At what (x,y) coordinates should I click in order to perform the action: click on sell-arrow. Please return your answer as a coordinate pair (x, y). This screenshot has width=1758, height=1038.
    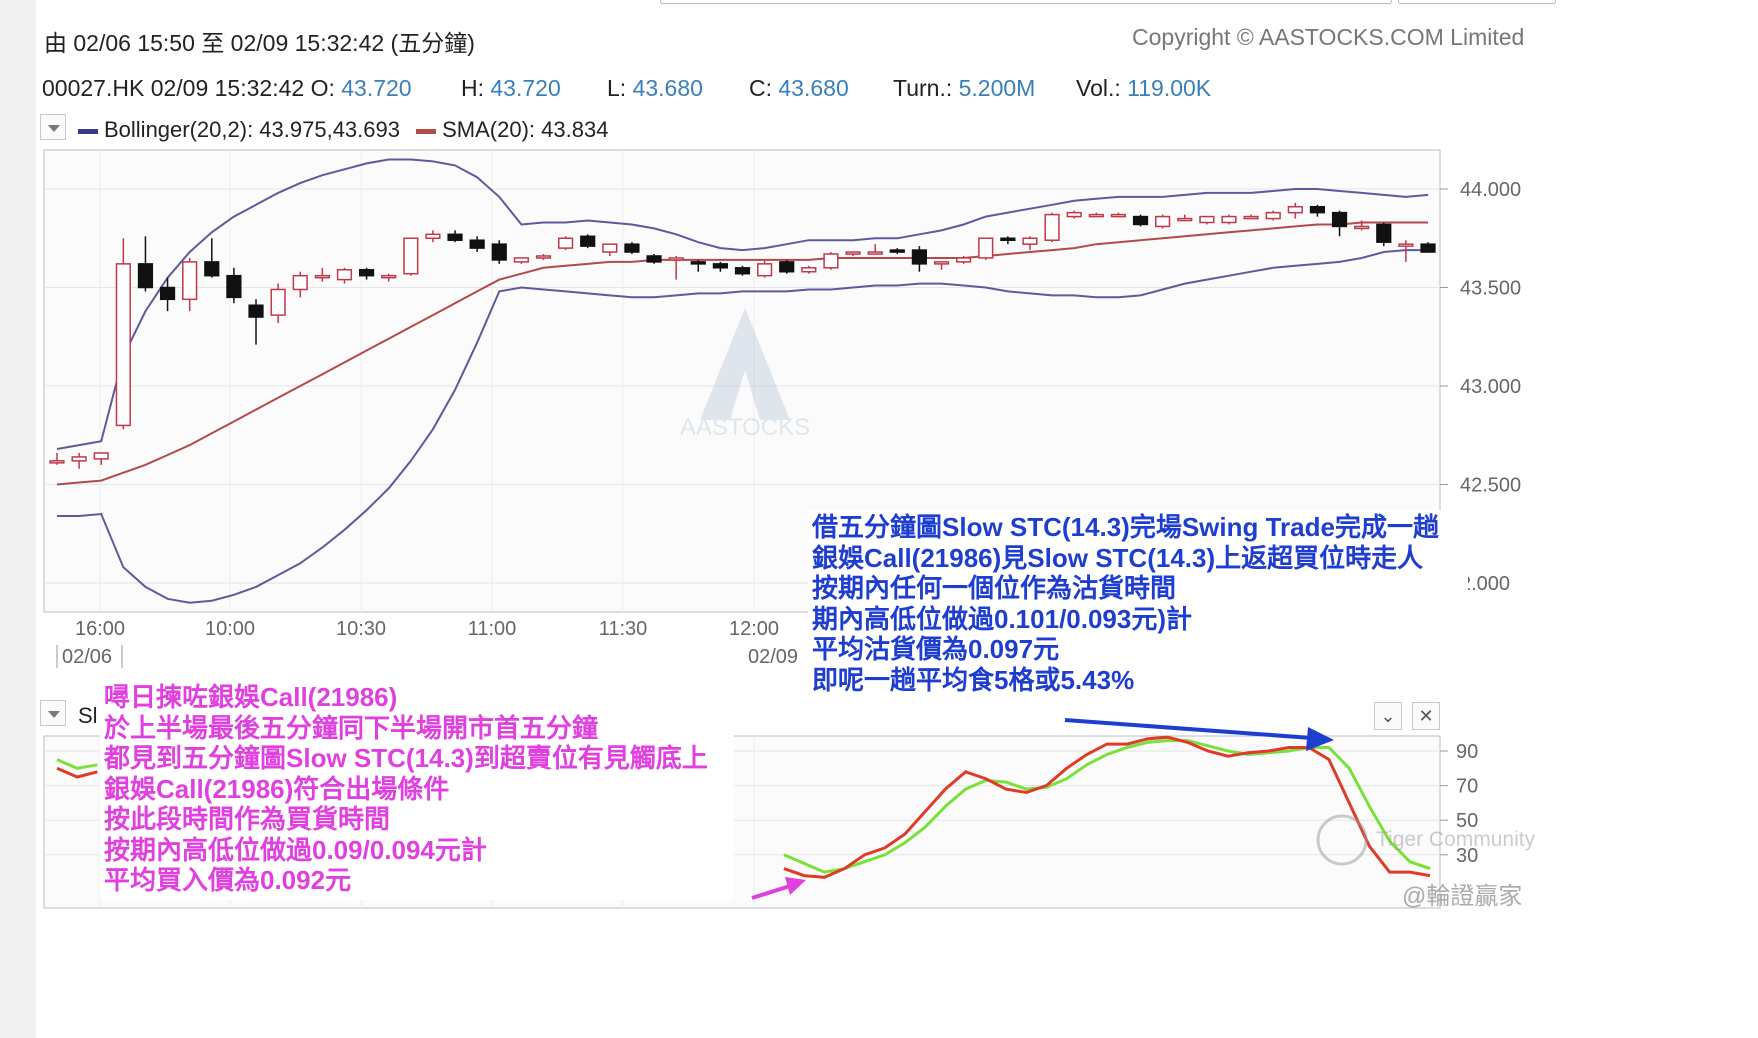
    Looking at the image, I should click on (1188, 729).